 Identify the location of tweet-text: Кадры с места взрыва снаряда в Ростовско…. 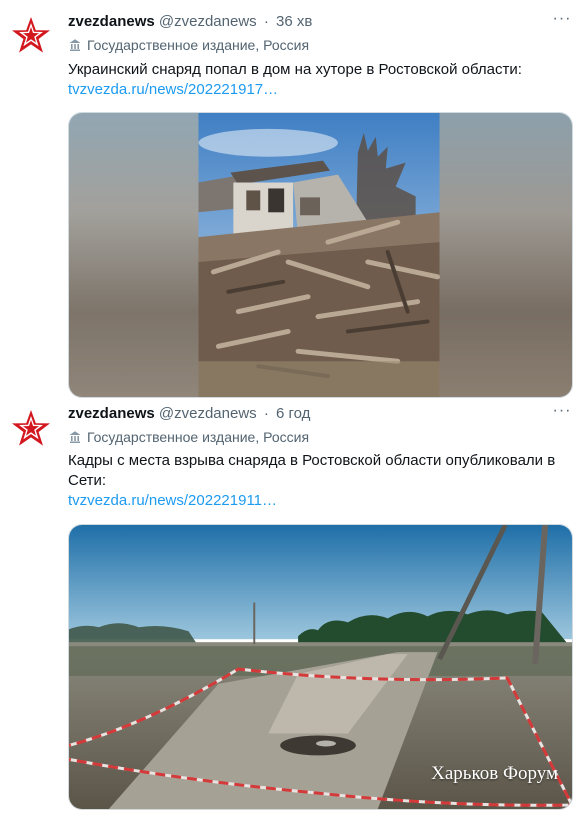
(317, 481).